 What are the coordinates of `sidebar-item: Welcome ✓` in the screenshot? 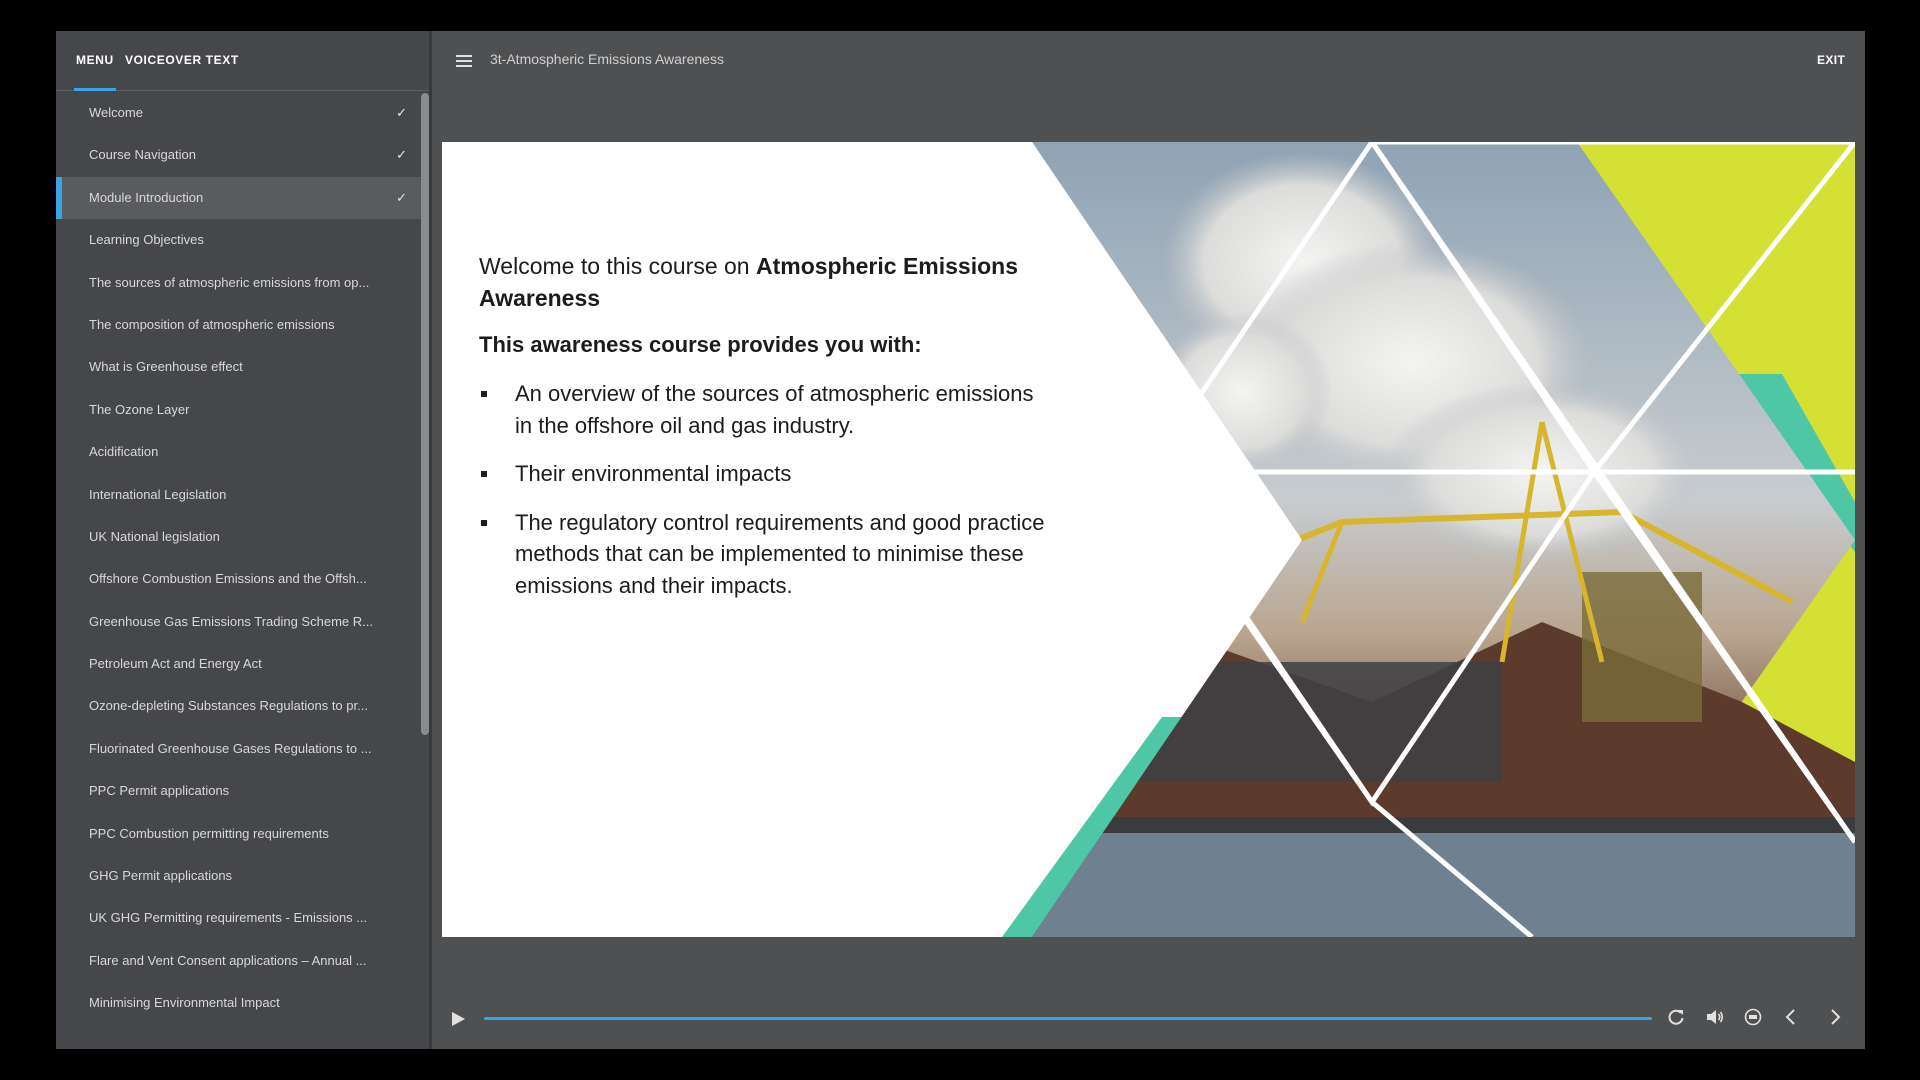 It's located at (238, 113).